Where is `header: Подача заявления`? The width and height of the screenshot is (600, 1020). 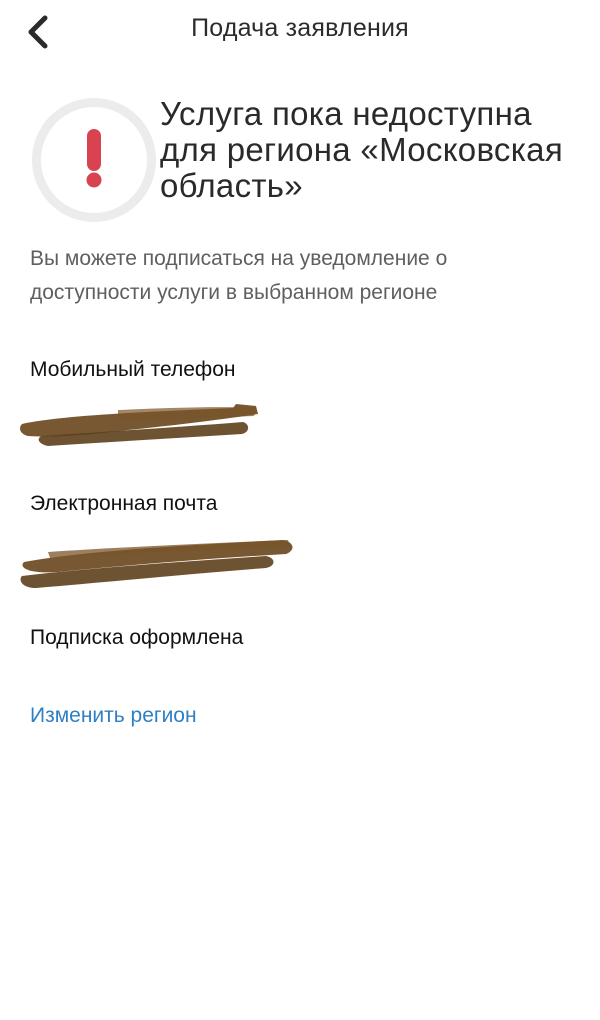
header: Подача заявления is located at coordinates (300, 32).